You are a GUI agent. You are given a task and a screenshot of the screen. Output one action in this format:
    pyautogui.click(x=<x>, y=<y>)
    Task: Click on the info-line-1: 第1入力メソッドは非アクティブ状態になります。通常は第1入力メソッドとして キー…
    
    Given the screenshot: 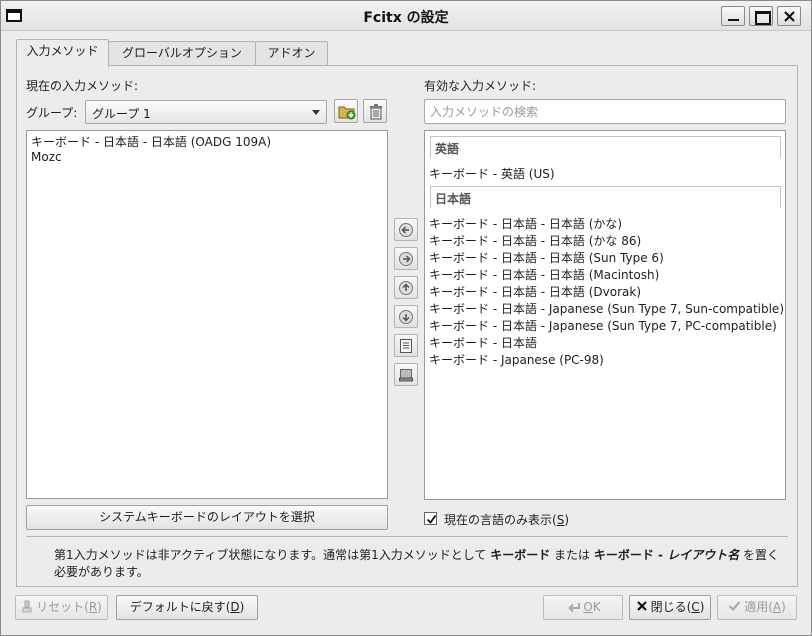 What is the action you would take?
    pyautogui.click(x=416, y=554)
    